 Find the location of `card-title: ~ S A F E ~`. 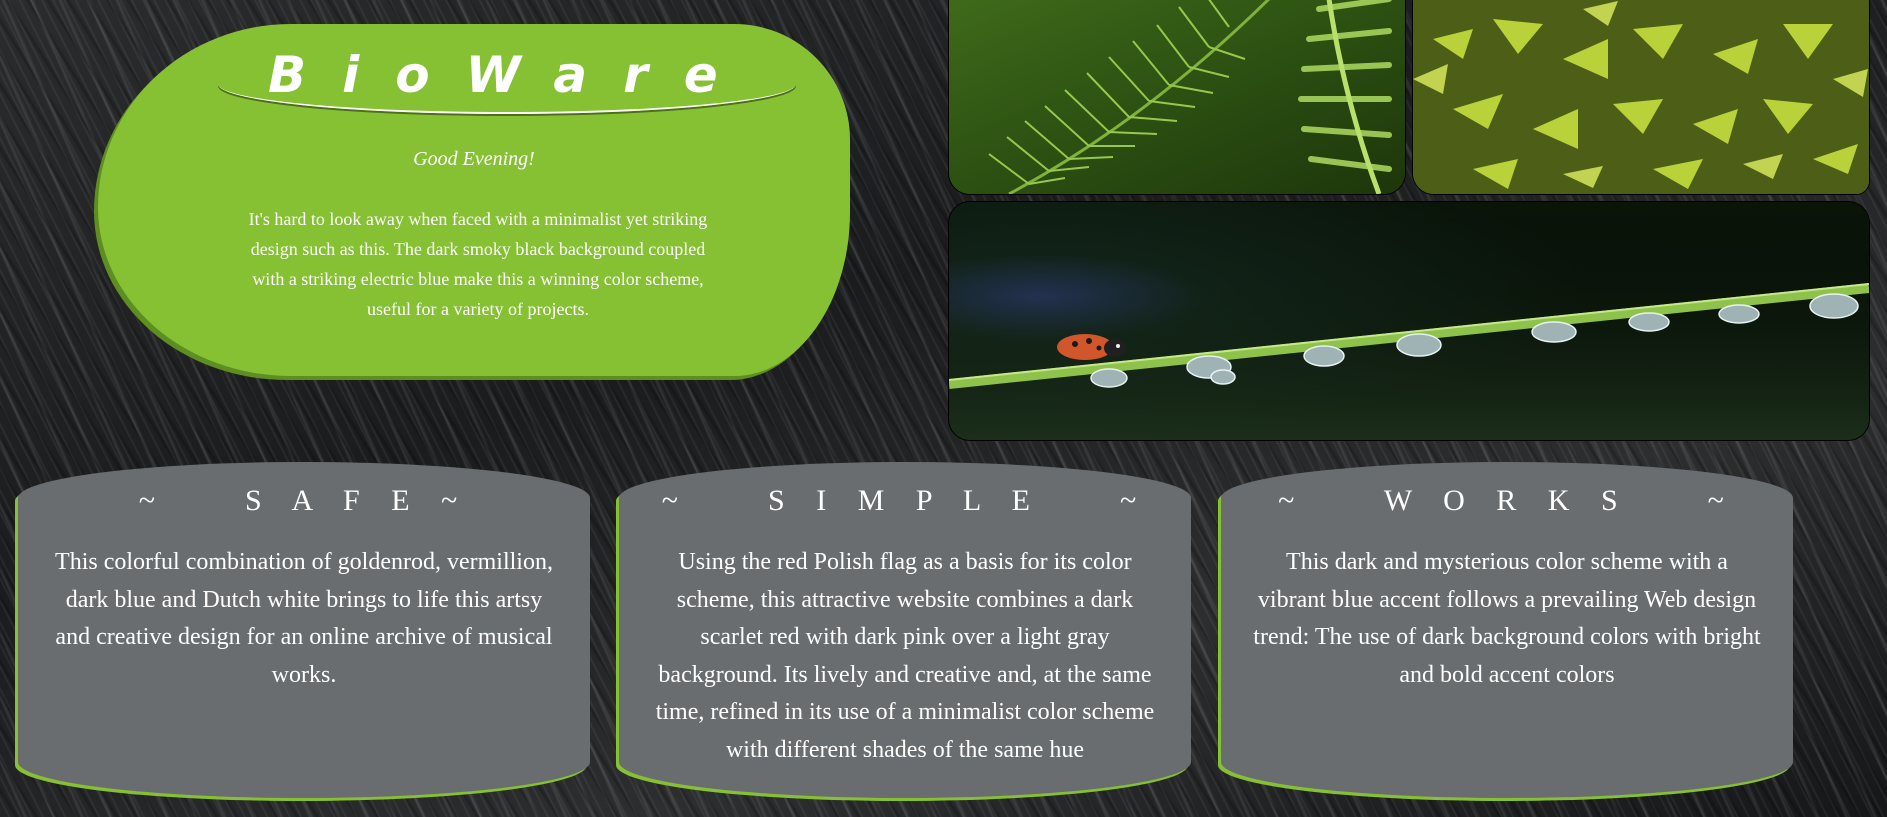

card-title: ~ S A F E ~ is located at coordinates (304, 500).